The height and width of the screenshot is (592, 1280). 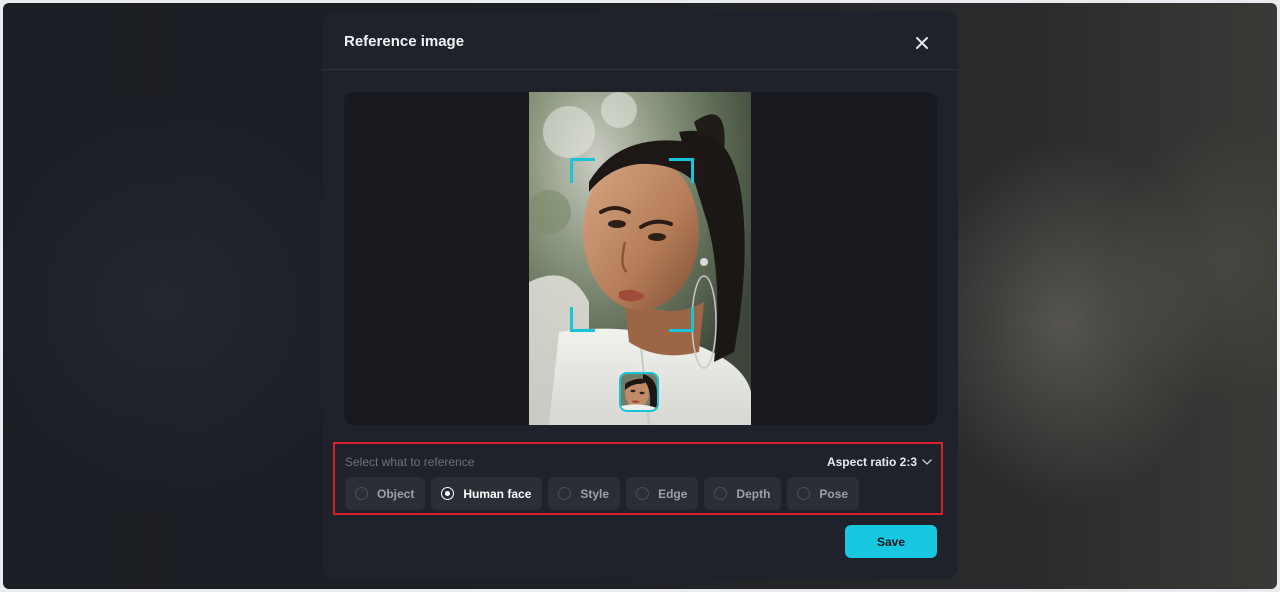 What do you see at coordinates (497, 493) in the screenshot?
I see `option-label: Human face` at bounding box center [497, 493].